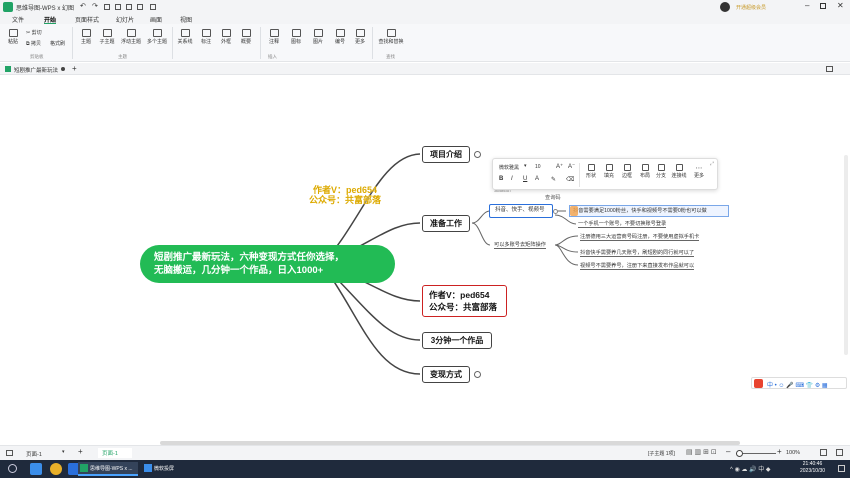 Image resolution: width=850 pixels, height=478 pixels. Describe the element at coordinates (622, 224) in the screenshot. I see `node-one-phone: 一个手机一个账号，不要切换账号登录` at that location.